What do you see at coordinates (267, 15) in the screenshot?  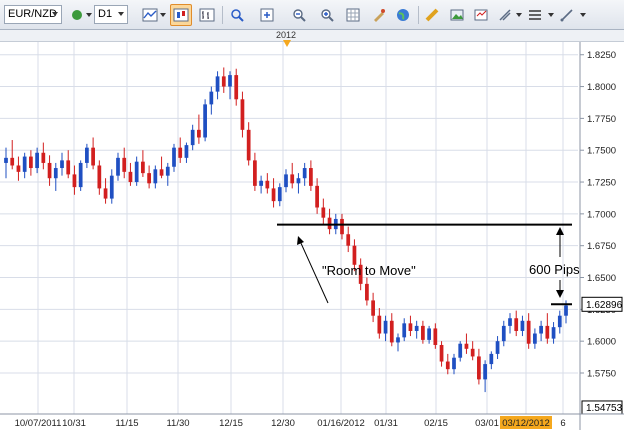 I see `zoom-in-button` at bounding box center [267, 15].